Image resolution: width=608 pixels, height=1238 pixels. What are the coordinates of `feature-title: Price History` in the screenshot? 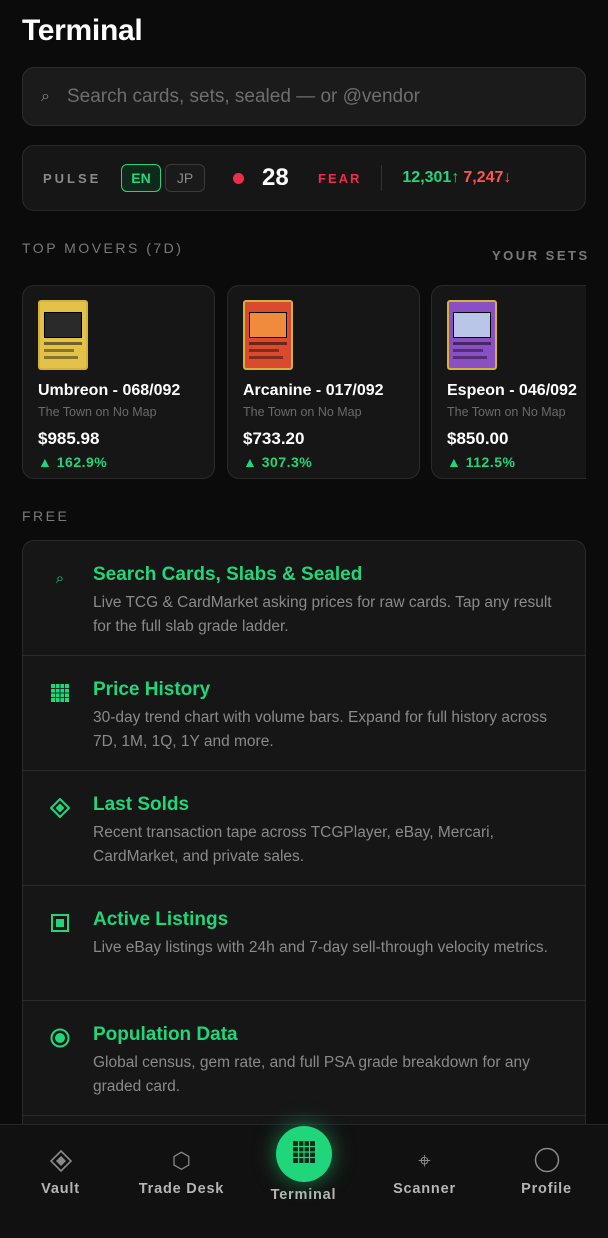 It's located at (152, 689).